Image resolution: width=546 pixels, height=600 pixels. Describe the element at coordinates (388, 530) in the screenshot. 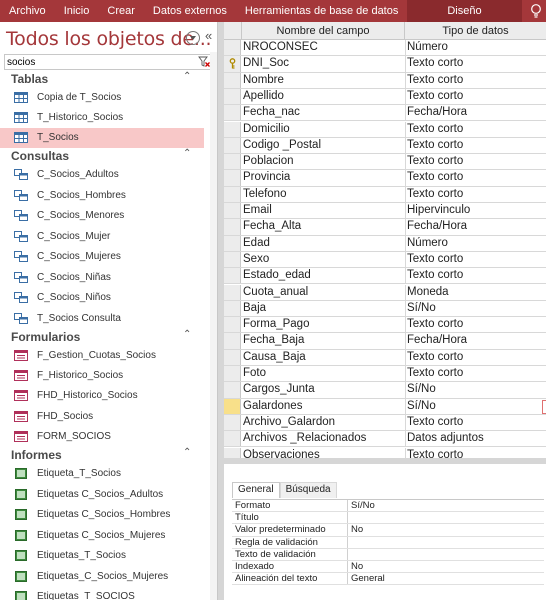

I see `property-row: Valor predeterminado No` at that location.